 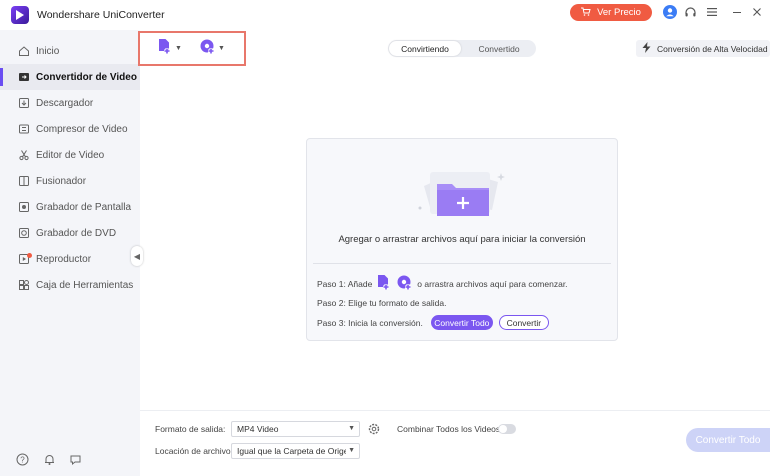 I want to click on sidebar-item-label: Compresor de Video, so click(x=82, y=129).